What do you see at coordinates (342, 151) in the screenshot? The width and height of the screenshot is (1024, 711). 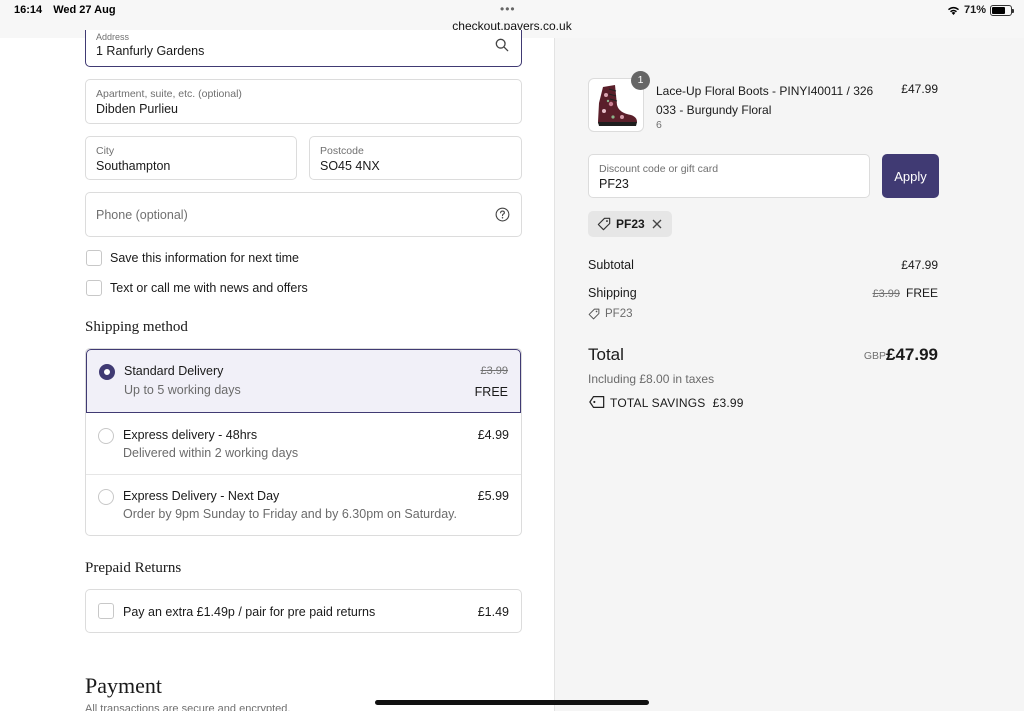 I see `postcode-label: Postcode` at bounding box center [342, 151].